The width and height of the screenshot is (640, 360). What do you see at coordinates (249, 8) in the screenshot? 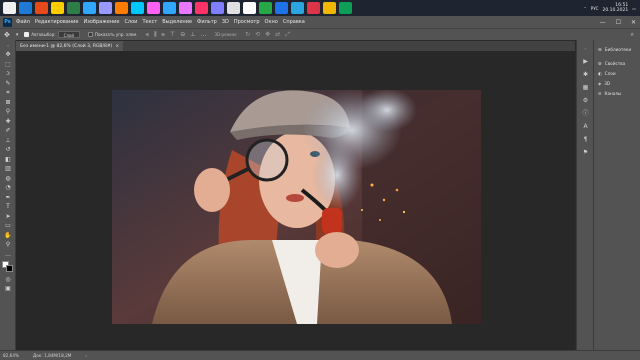
I see `taskbar-app-16-icon` at bounding box center [249, 8].